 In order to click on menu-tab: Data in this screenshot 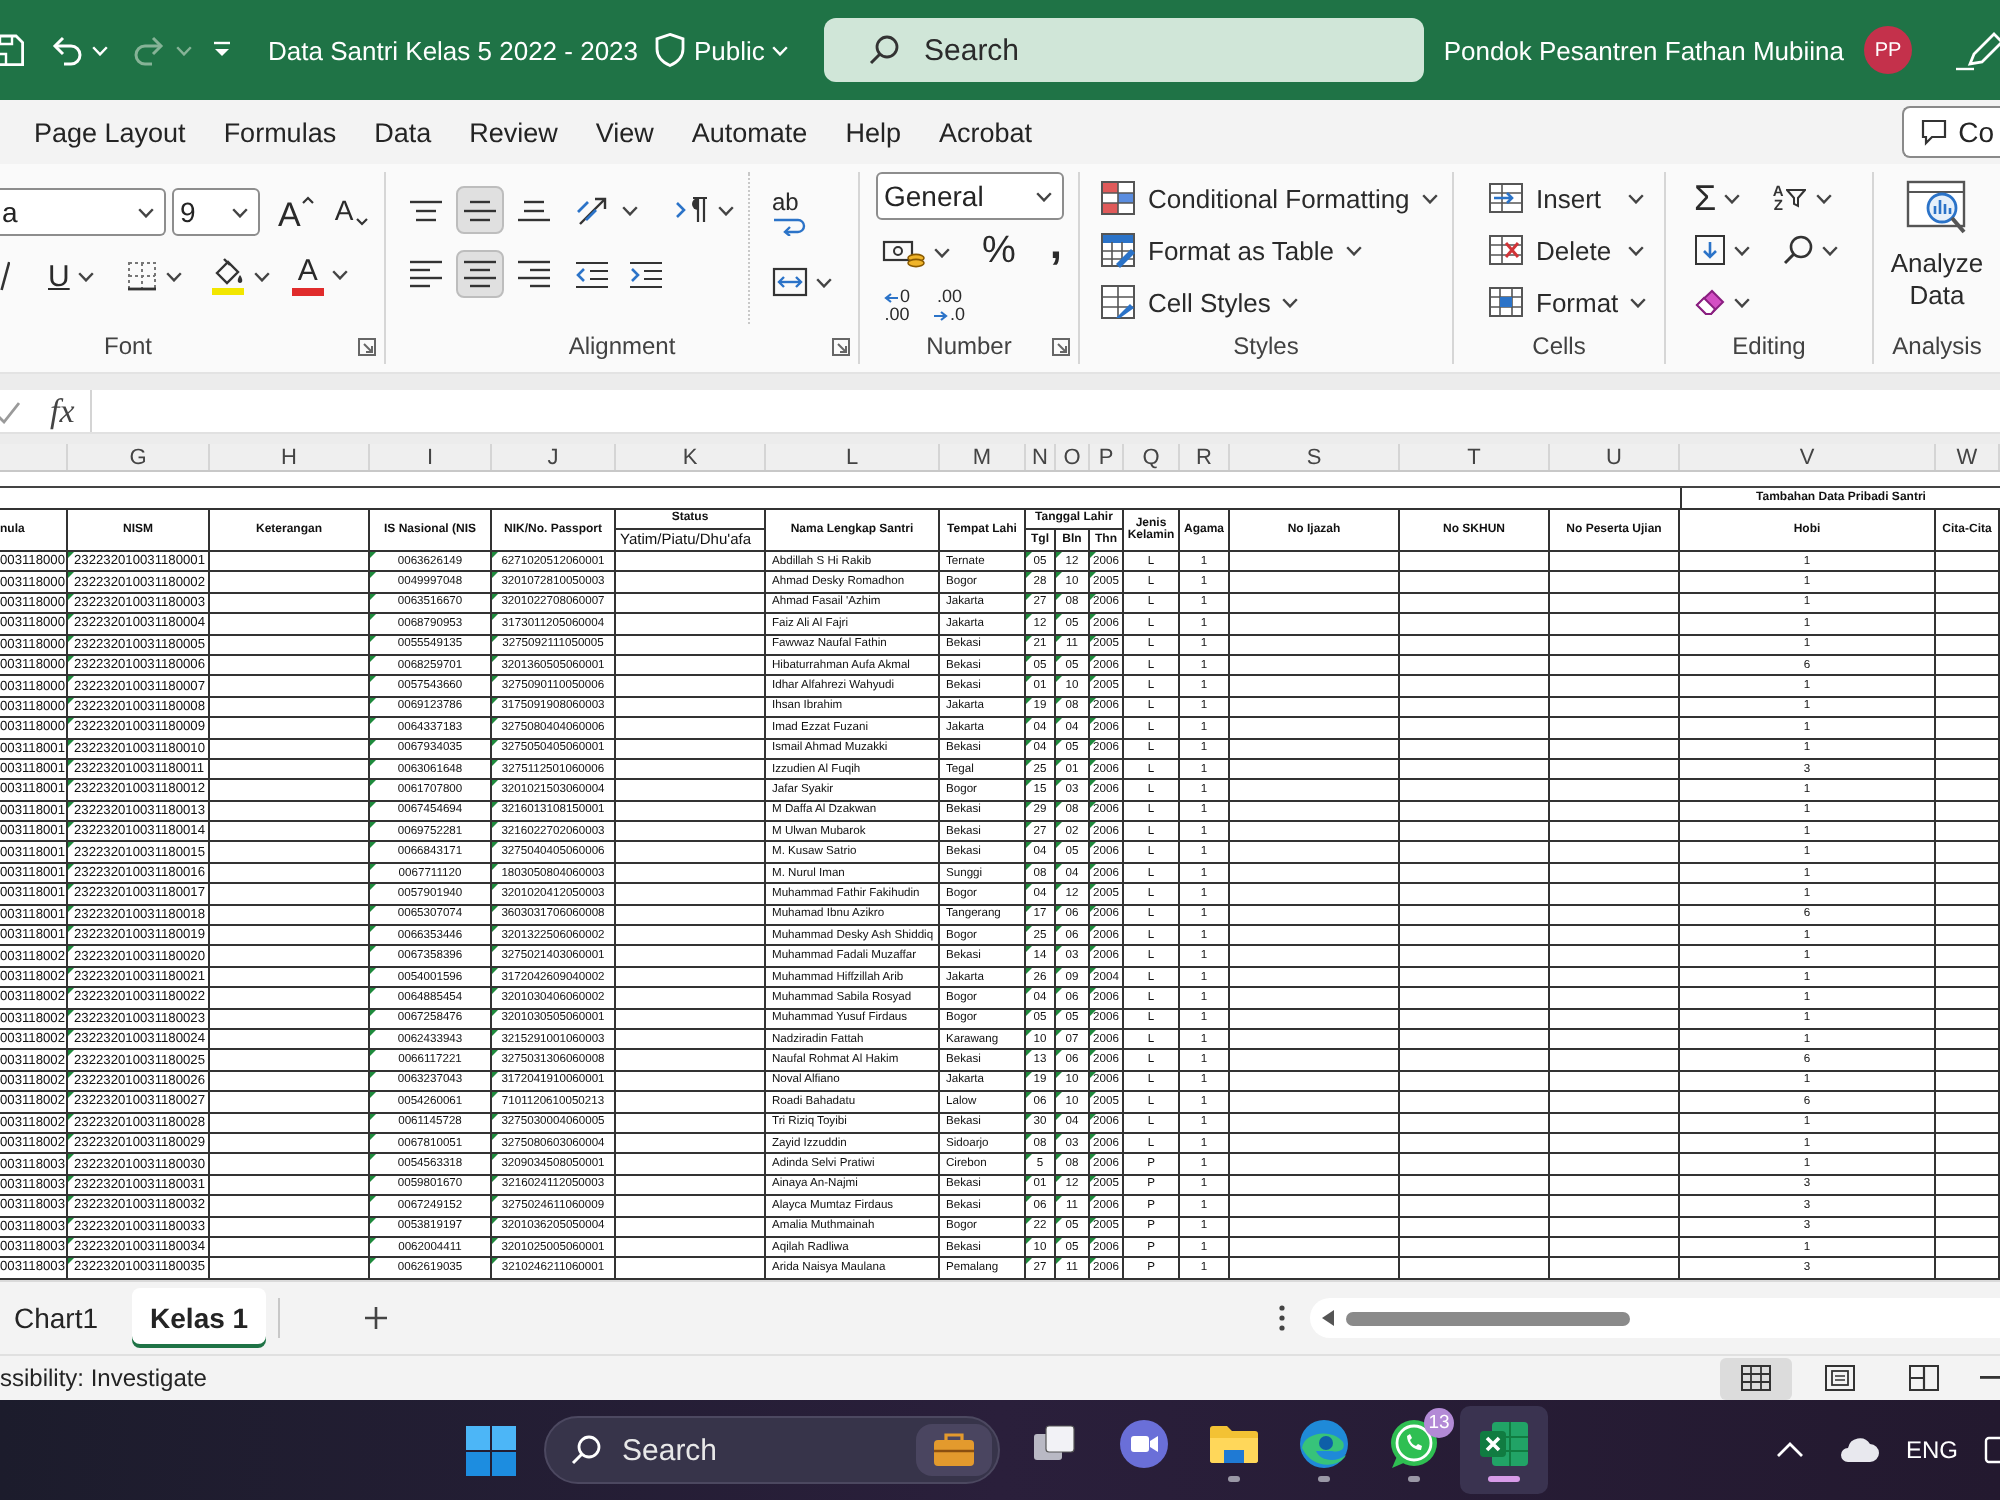, I will do `click(403, 132)`.